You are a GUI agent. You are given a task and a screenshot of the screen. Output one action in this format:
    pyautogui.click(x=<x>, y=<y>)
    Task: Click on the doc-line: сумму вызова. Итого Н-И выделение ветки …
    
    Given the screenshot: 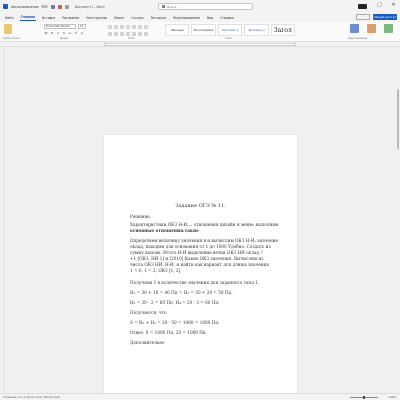 What is the action you would take?
    pyautogui.click(x=196, y=252)
    